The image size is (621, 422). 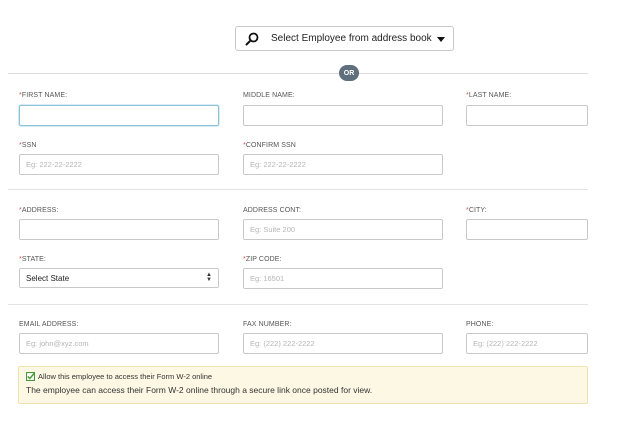 I want to click on employee-select-label: Select Employee from address book, so click(x=351, y=38).